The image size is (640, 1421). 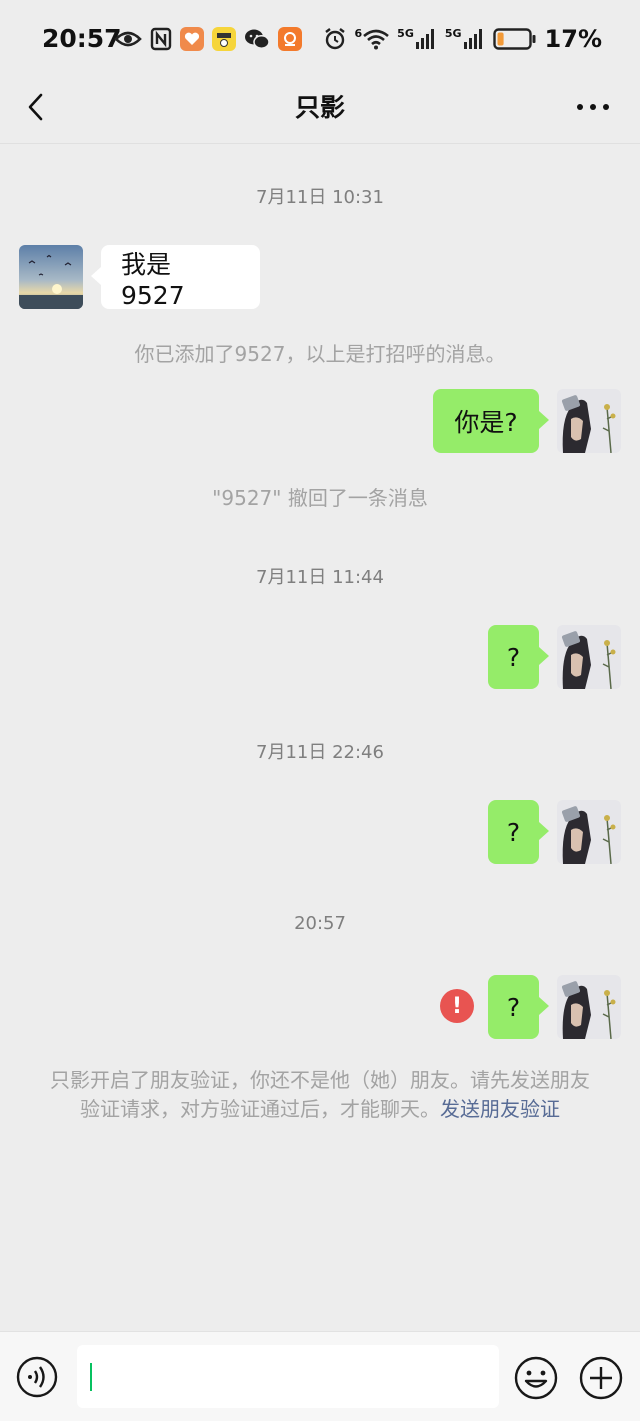 I want to click on status-system-icons: 6 5G 5G 17%, so click(x=462, y=39).